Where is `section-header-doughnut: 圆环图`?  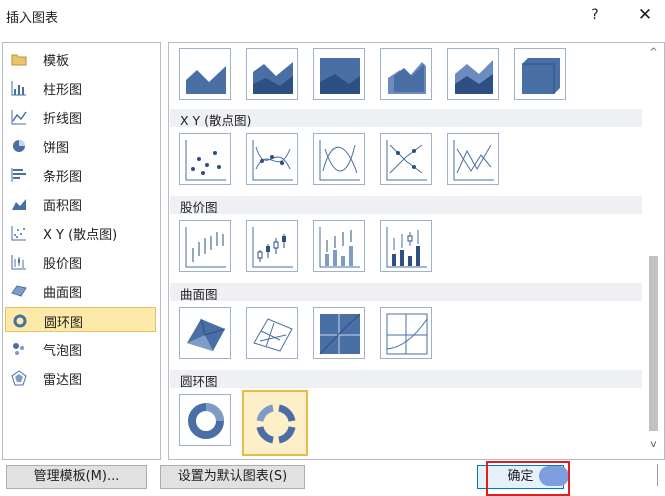 section-header-doughnut: 圆环图 is located at coordinates (406, 379).